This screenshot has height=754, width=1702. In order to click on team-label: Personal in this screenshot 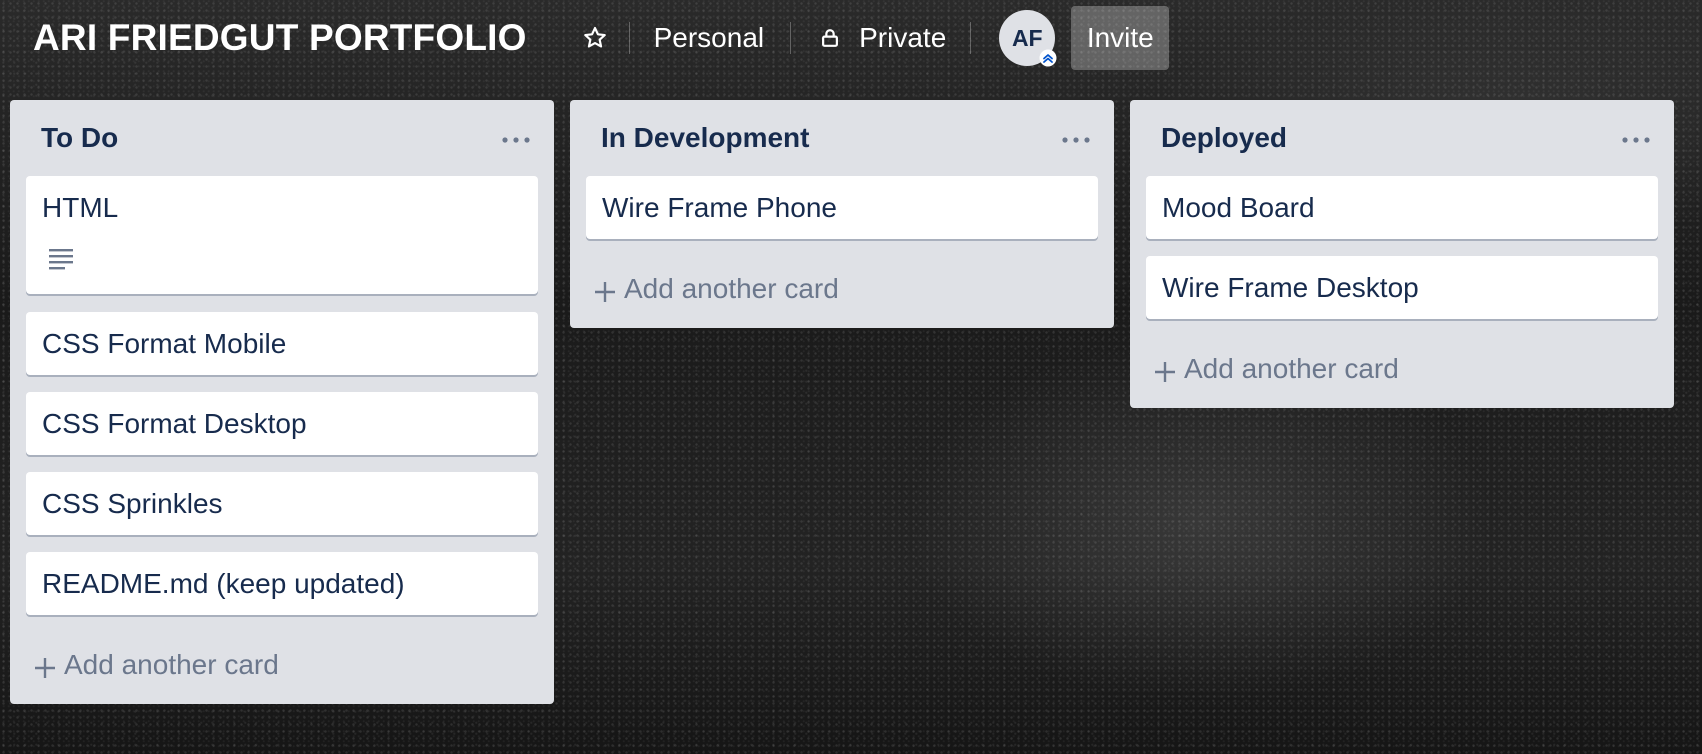, I will do `click(709, 37)`.